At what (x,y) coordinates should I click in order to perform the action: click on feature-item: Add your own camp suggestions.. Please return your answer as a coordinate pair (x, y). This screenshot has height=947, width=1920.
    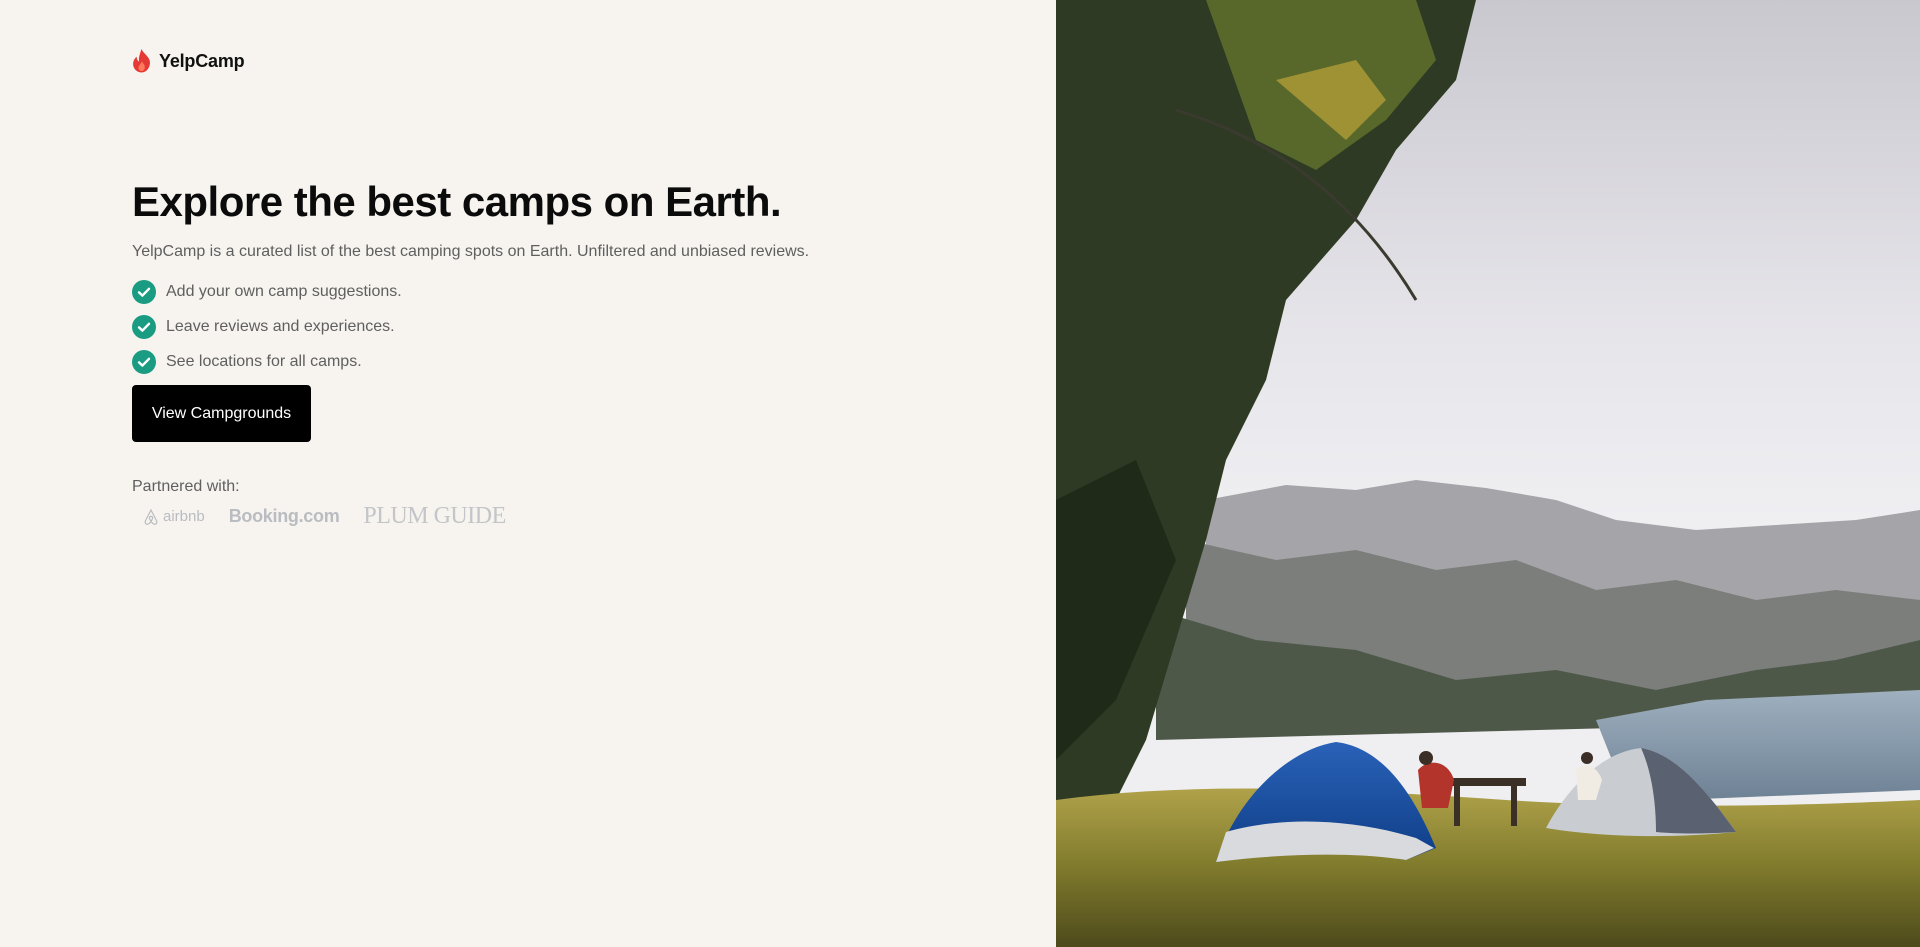
    Looking at the image, I should click on (470, 291).